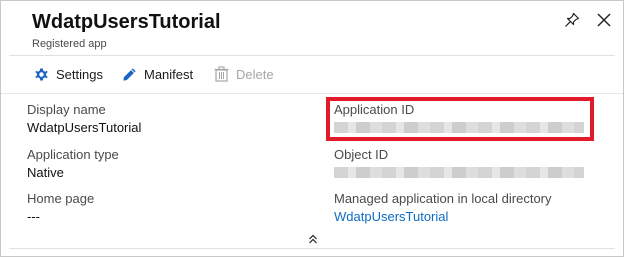 This screenshot has height=257, width=624. I want to click on application-id-highlight-box, so click(460, 119).